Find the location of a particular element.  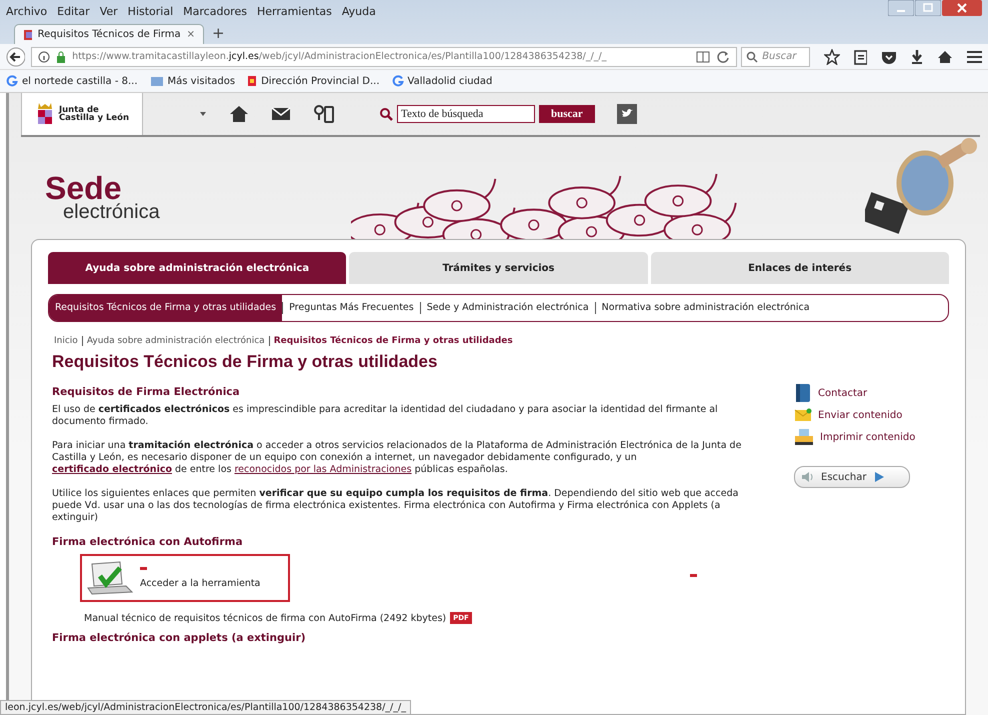

printer-icon is located at coordinates (804, 437).